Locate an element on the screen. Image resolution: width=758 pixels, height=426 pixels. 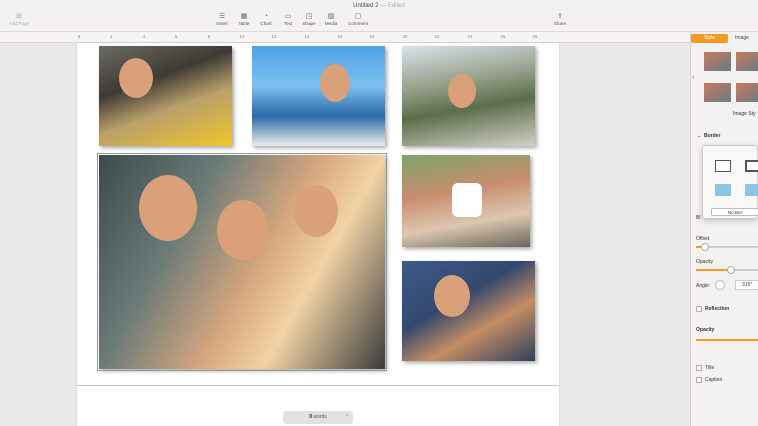
angle-label: Angle: is located at coordinates (703, 286).